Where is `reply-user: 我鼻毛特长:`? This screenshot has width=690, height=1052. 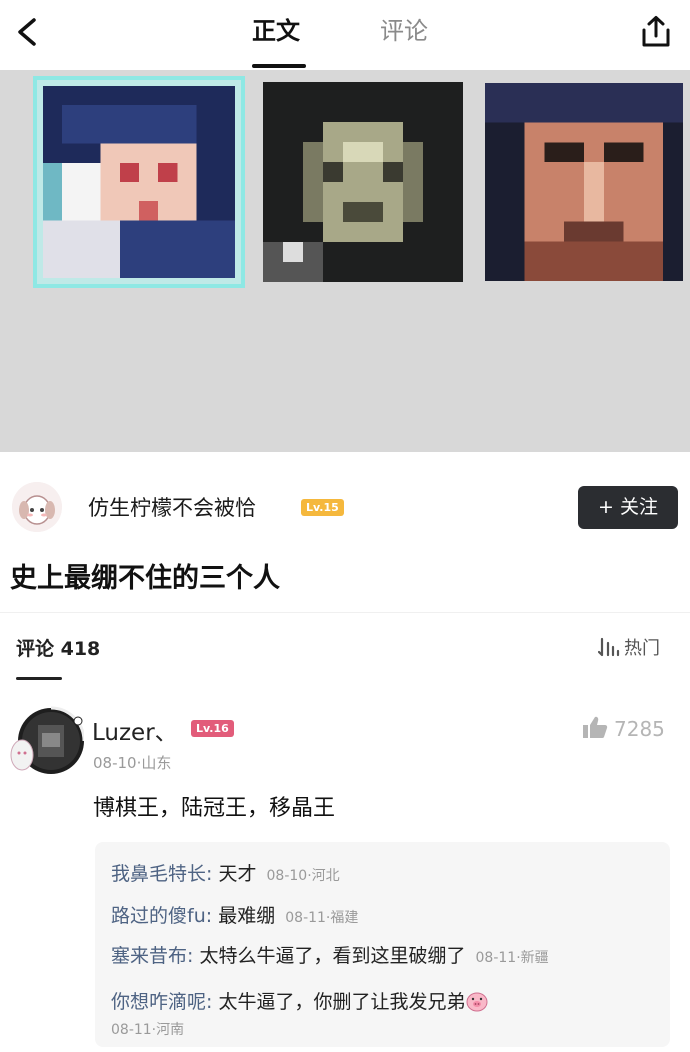
reply-user: 我鼻毛特长: is located at coordinates (161, 874).